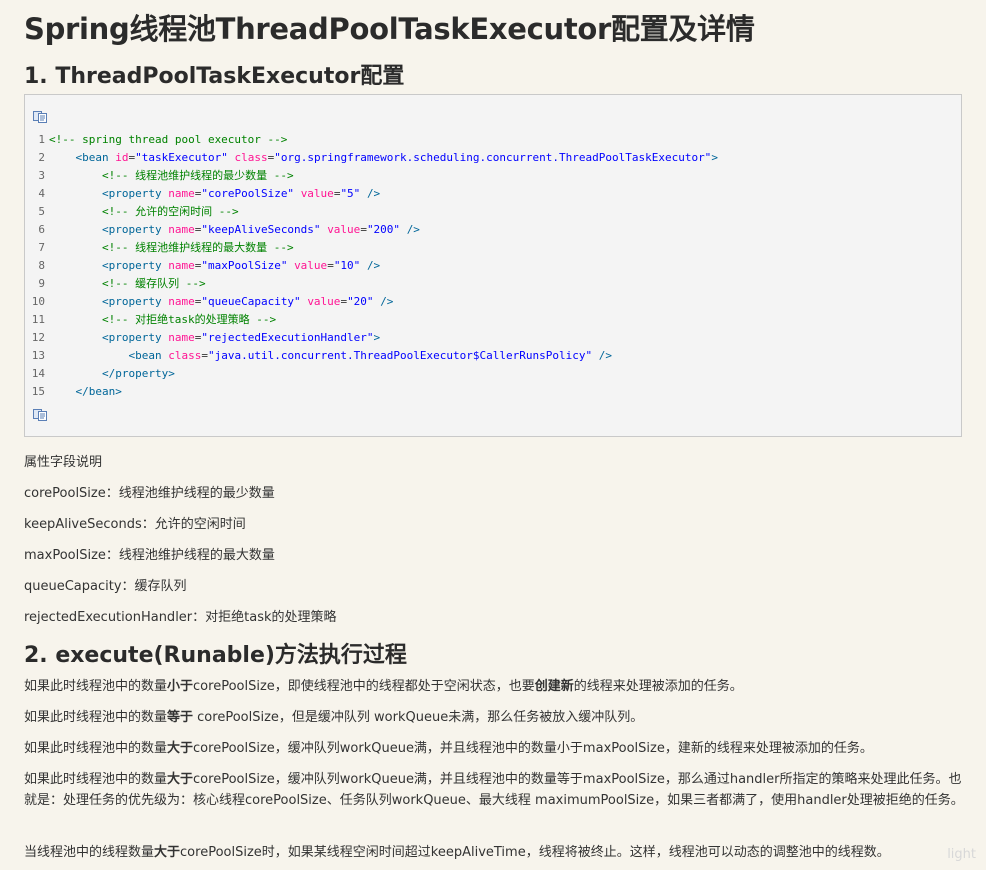 This screenshot has width=986, height=870. Describe the element at coordinates (189, 319) in the screenshot. I see `code-token: <!-- 对拒绝task的处理策略 -->` at that location.